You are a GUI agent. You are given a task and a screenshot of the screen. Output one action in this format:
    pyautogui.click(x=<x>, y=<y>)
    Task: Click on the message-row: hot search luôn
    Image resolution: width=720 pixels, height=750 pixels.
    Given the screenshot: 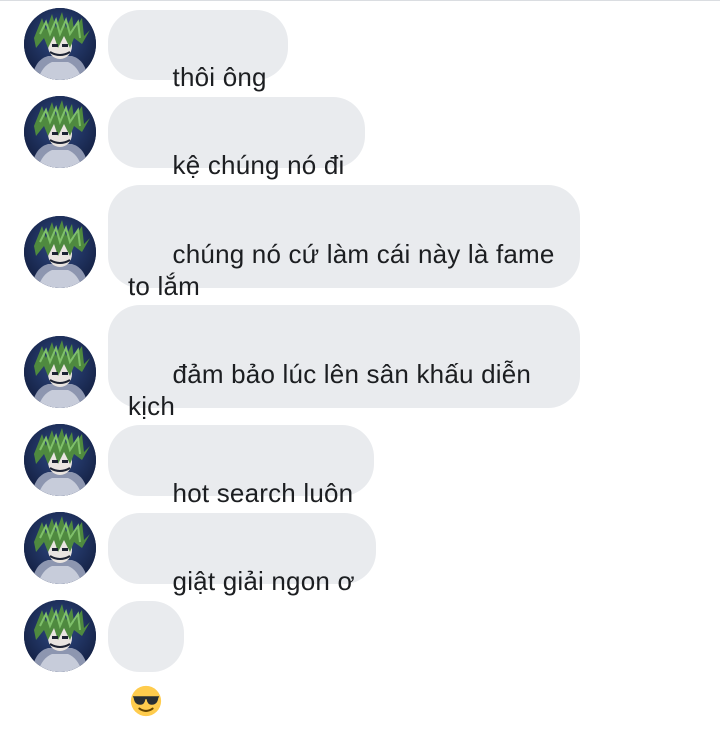 What is the action you would take?
    pyautogui.click(x=360, y=466)
    